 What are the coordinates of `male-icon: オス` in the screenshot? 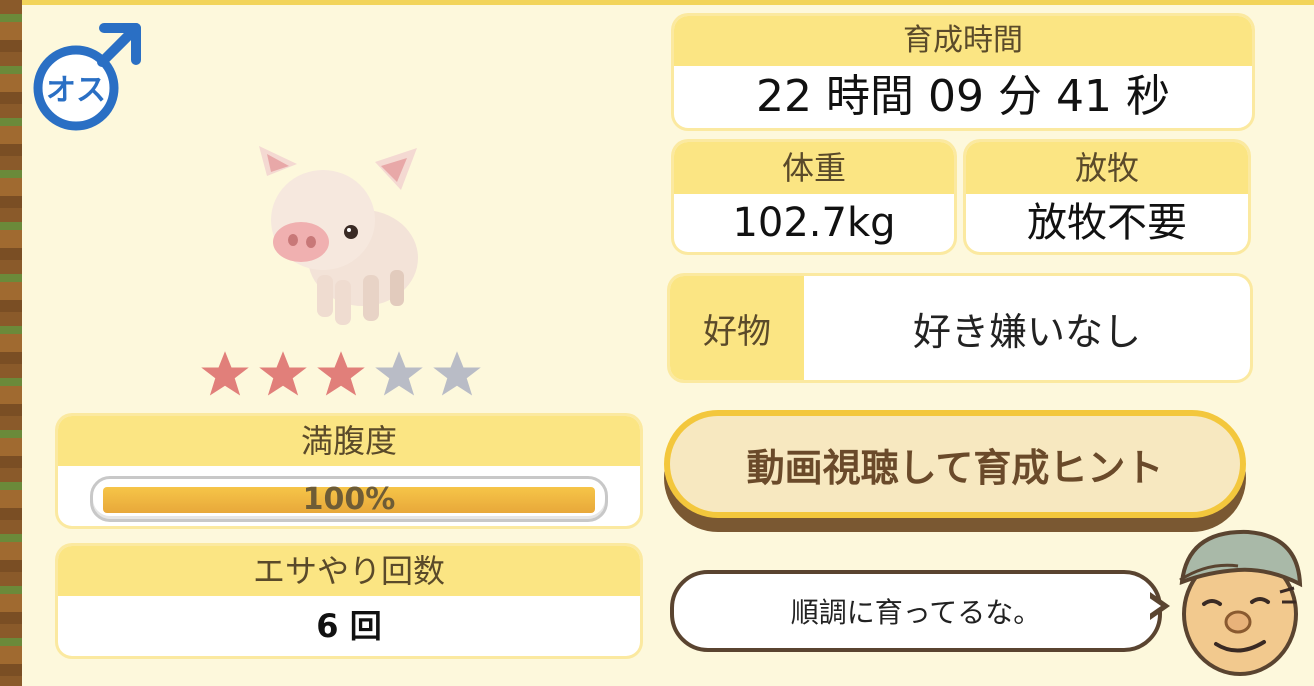 It's located at (87, 77).